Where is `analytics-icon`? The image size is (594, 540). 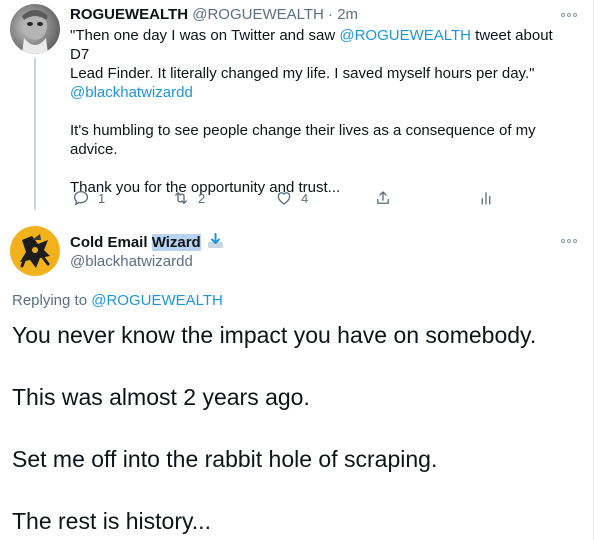 analytics-icon is located at coordinates (486, 198).